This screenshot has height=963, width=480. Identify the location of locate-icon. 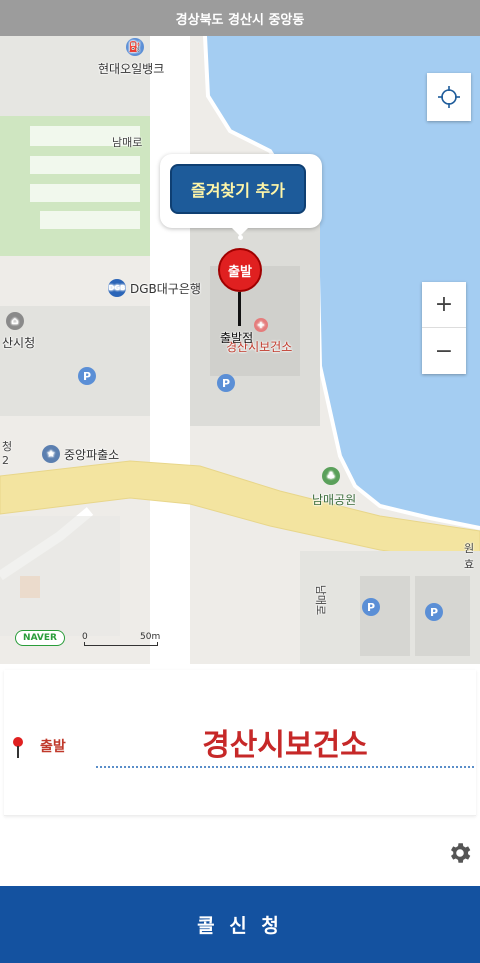
(449, 97).